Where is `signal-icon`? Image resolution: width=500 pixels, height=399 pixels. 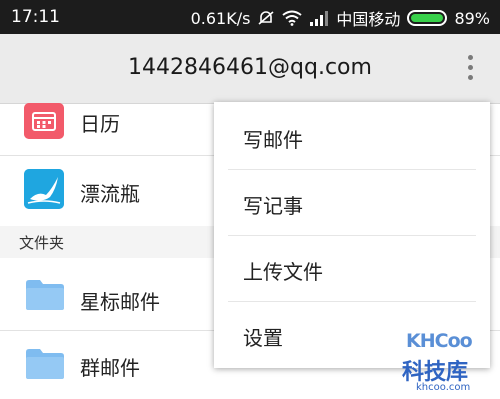
signal-icon is located at coordinates (319, 18).